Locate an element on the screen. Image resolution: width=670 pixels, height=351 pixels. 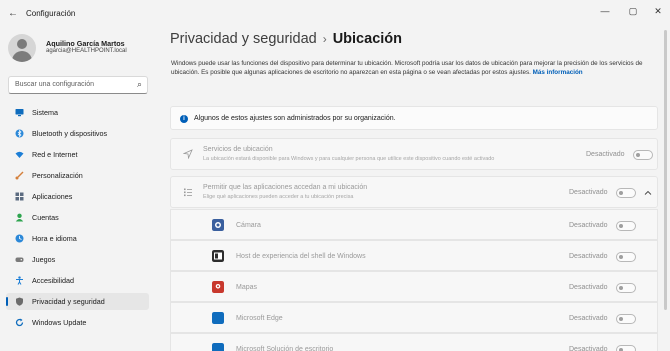
sidebar-item-aplicaciones: Aplicaciones is located at coordinates (77, 196).